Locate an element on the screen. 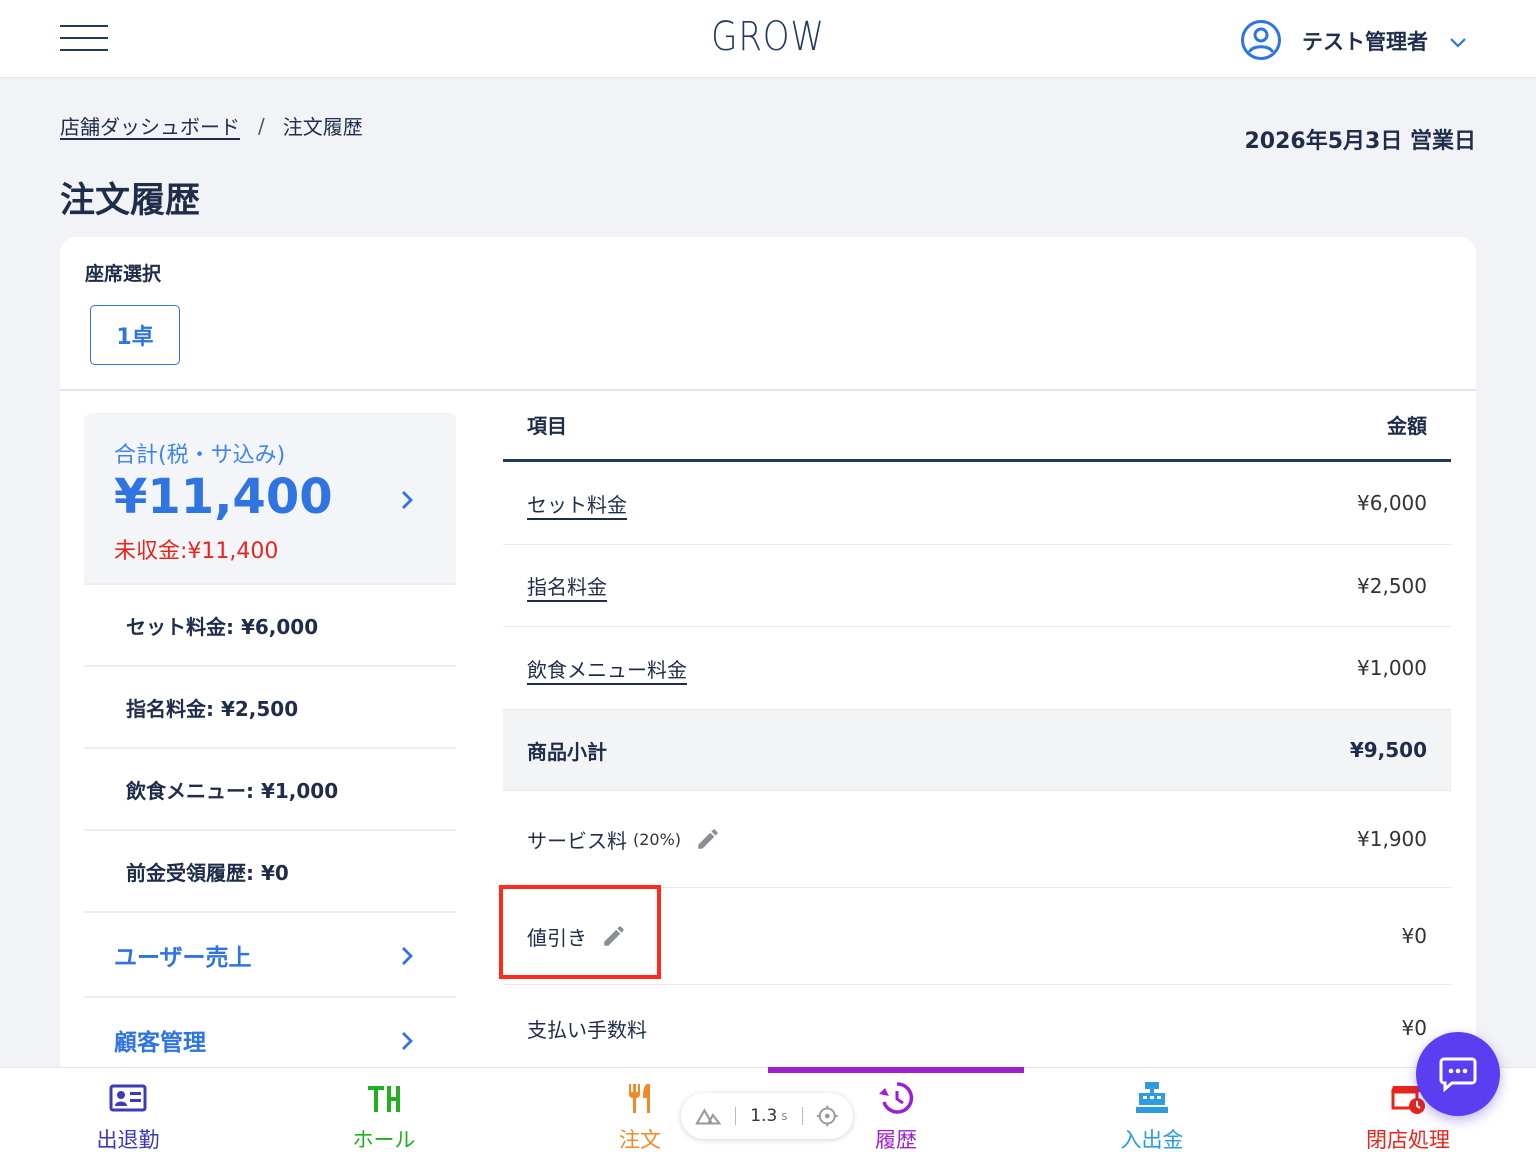 This screenshot has width=1536, height=1152. history-icon is located at coordinates (896, 1098).